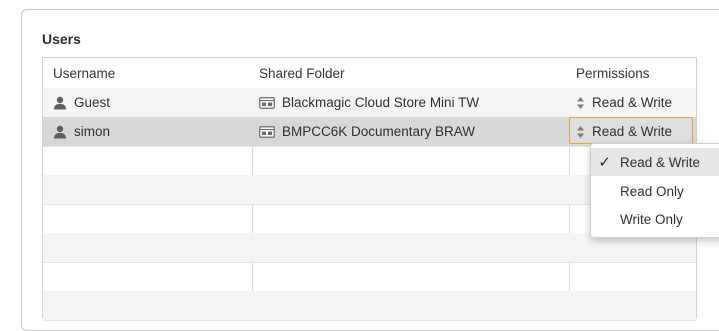 The image size is (719, 331). I want to click on table-header: Username Shared Folder Permissions, so click(369, 73).